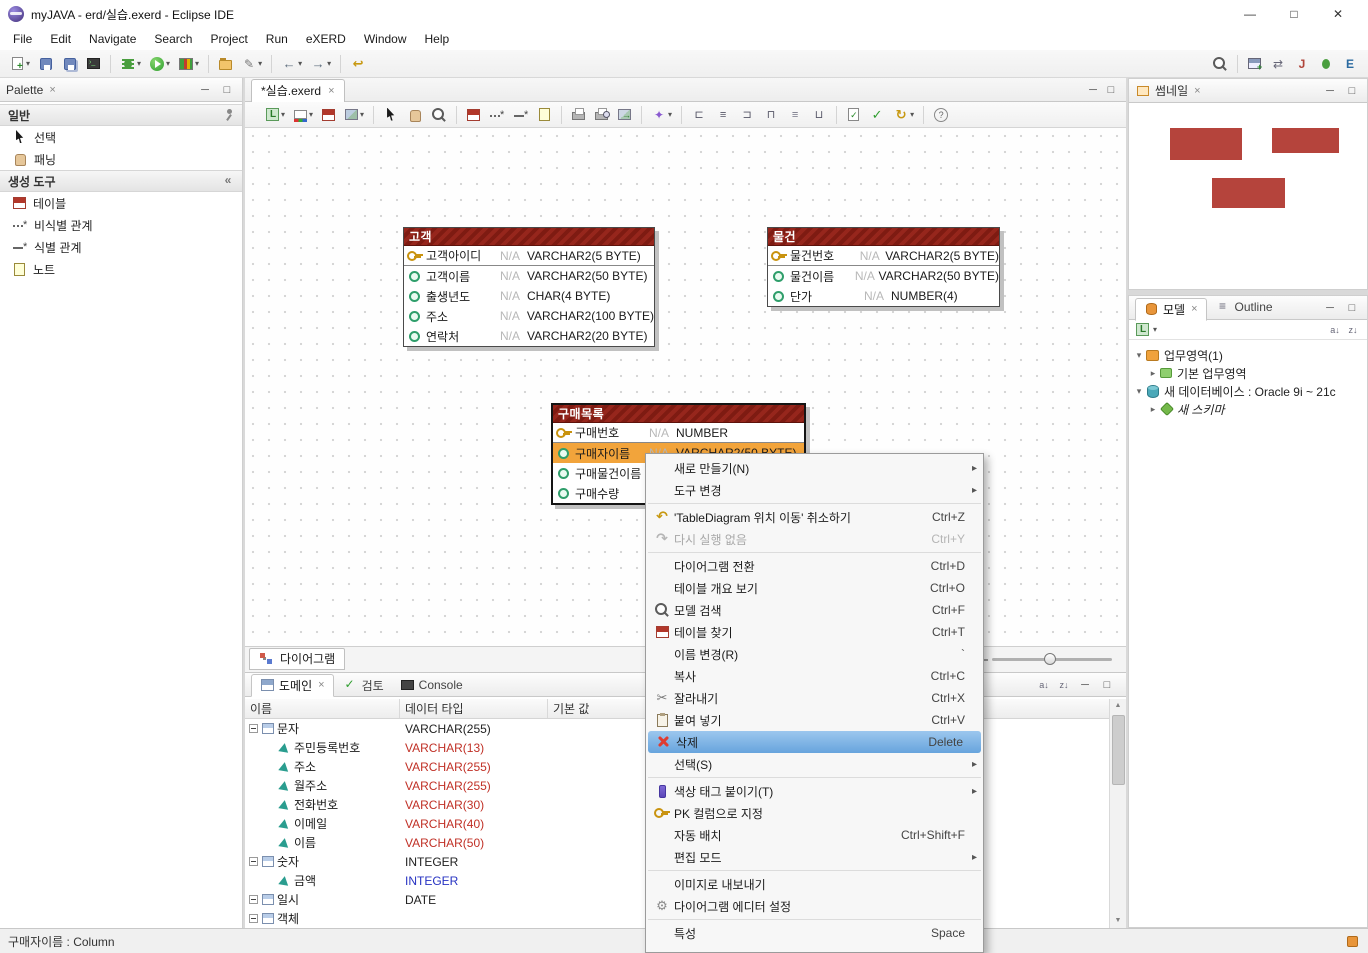  What do you see at coordinates (1352, 941) in the screenshot?
I see `status-notification-icon` at bounding box center [1352, 941].